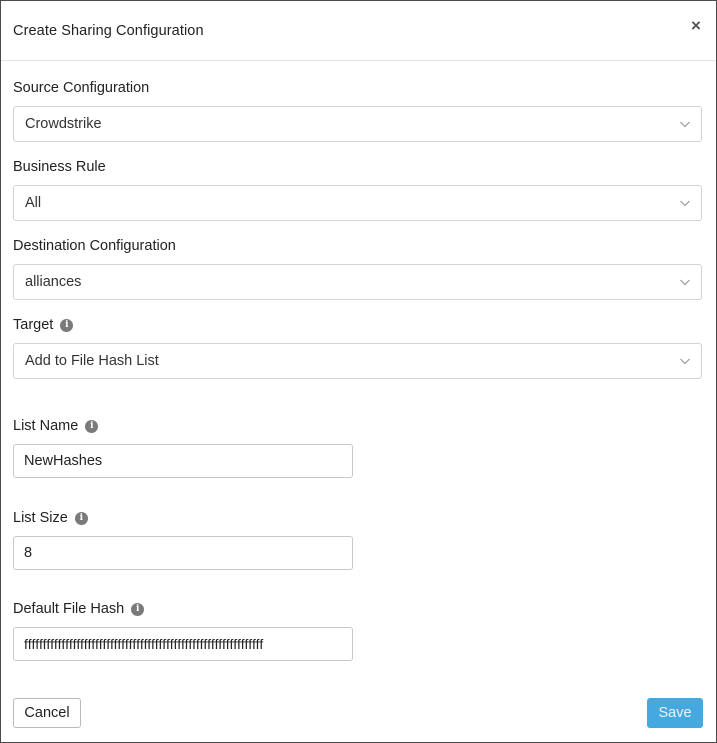  I want to click on list-name-input: NewHashes, so click(183, 461).